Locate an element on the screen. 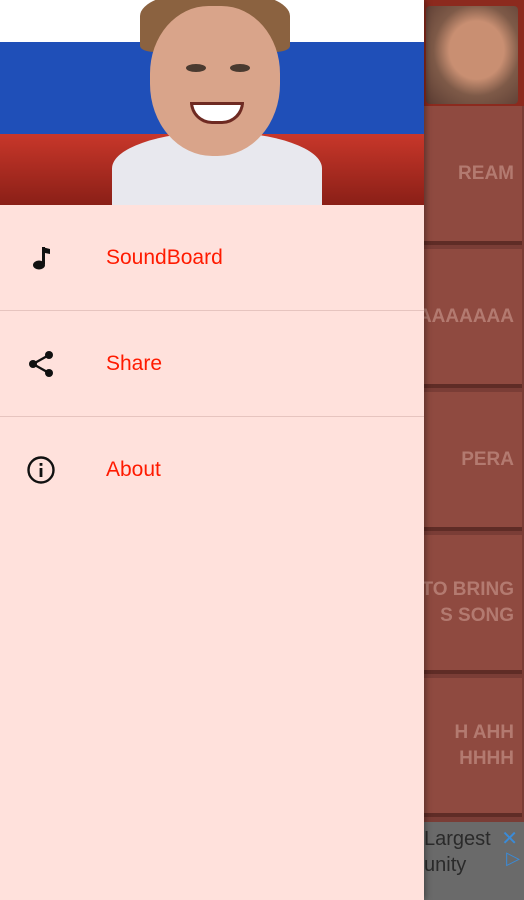 The width and height of the screenshot is (524, 900). menu-item-about: About is located at coordinates (212, 470).